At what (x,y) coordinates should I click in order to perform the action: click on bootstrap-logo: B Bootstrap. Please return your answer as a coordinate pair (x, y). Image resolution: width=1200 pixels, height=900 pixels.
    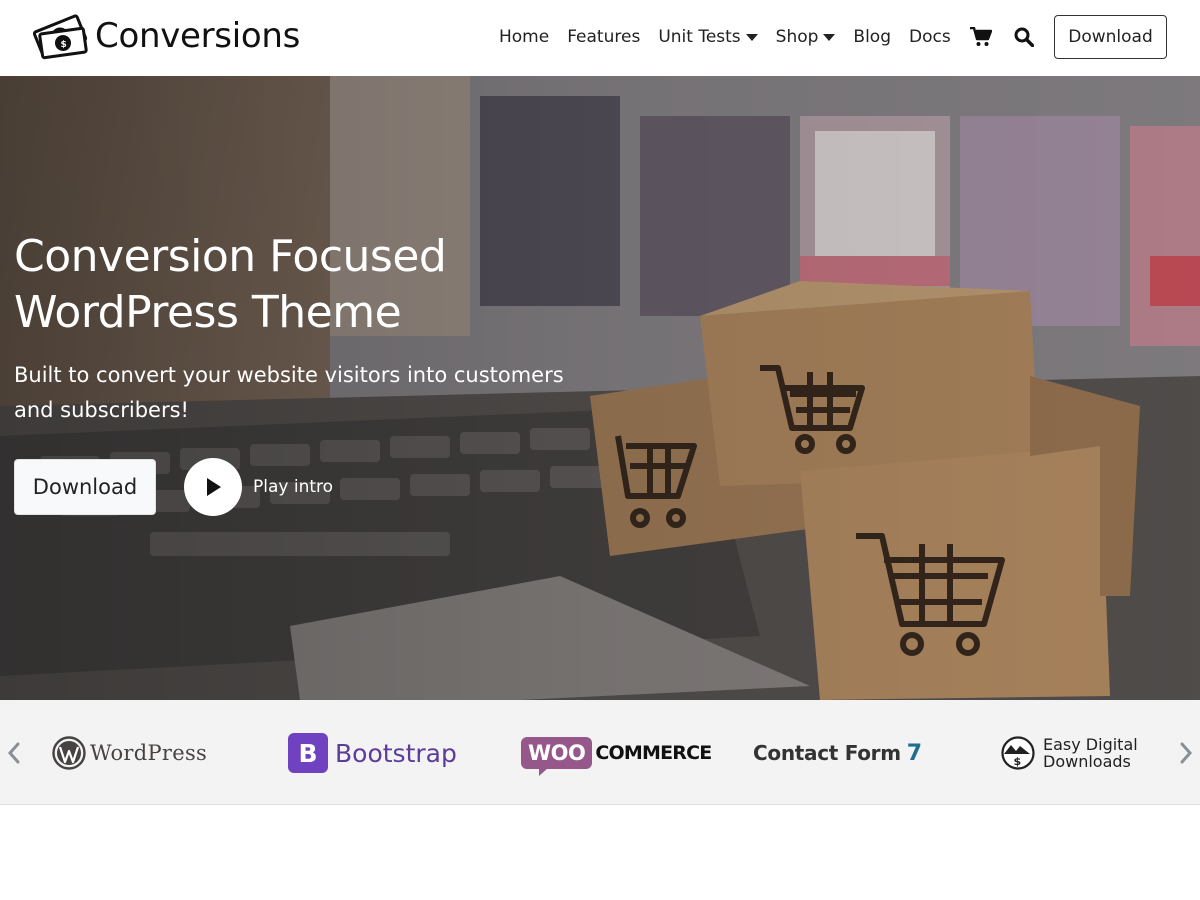
    Looking at the image, I should click on (372, 753).